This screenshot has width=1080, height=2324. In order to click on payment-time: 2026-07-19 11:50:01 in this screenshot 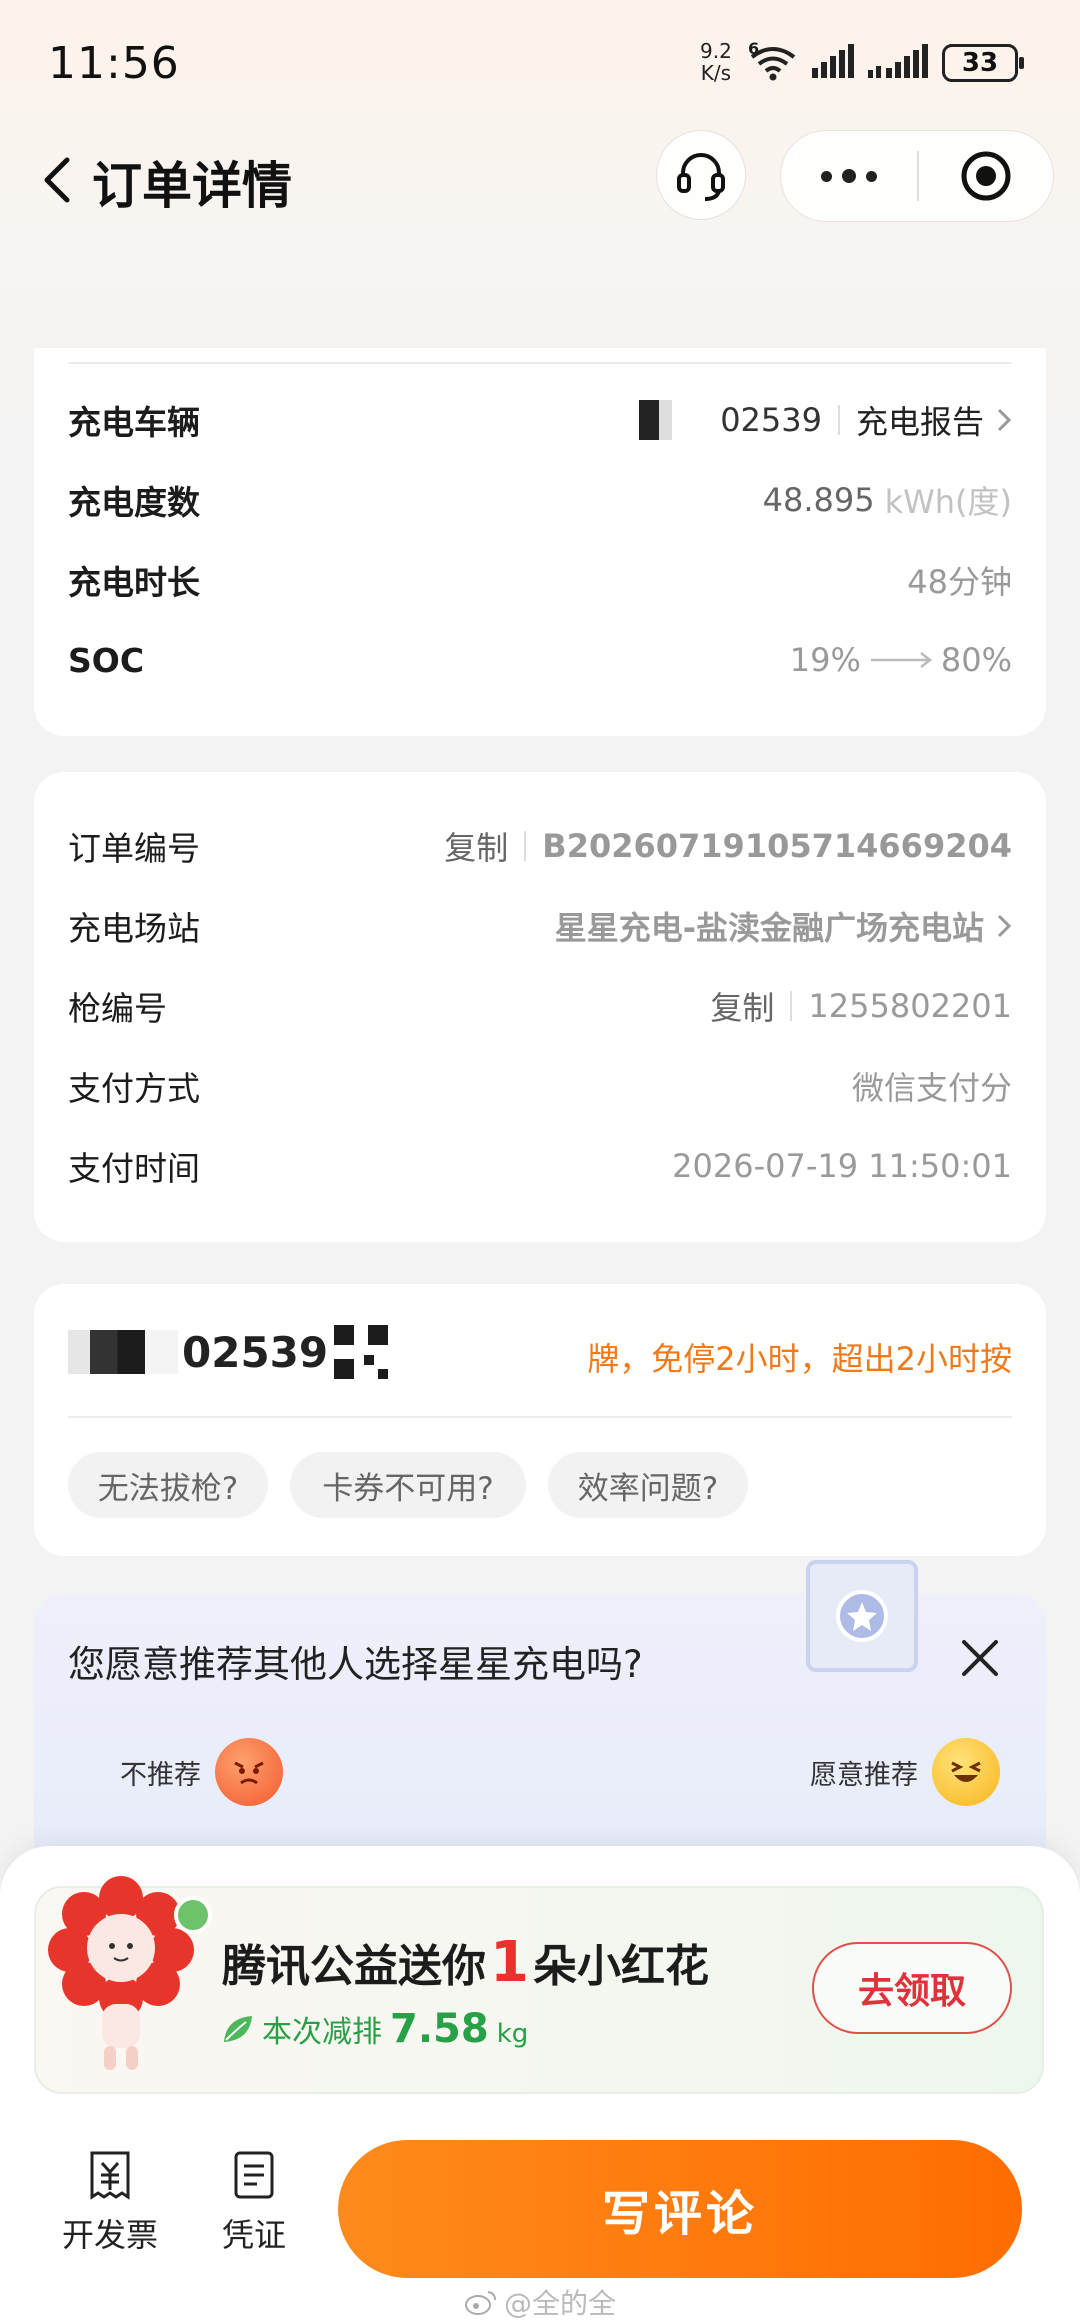, I will do `click(842, 1166)`.